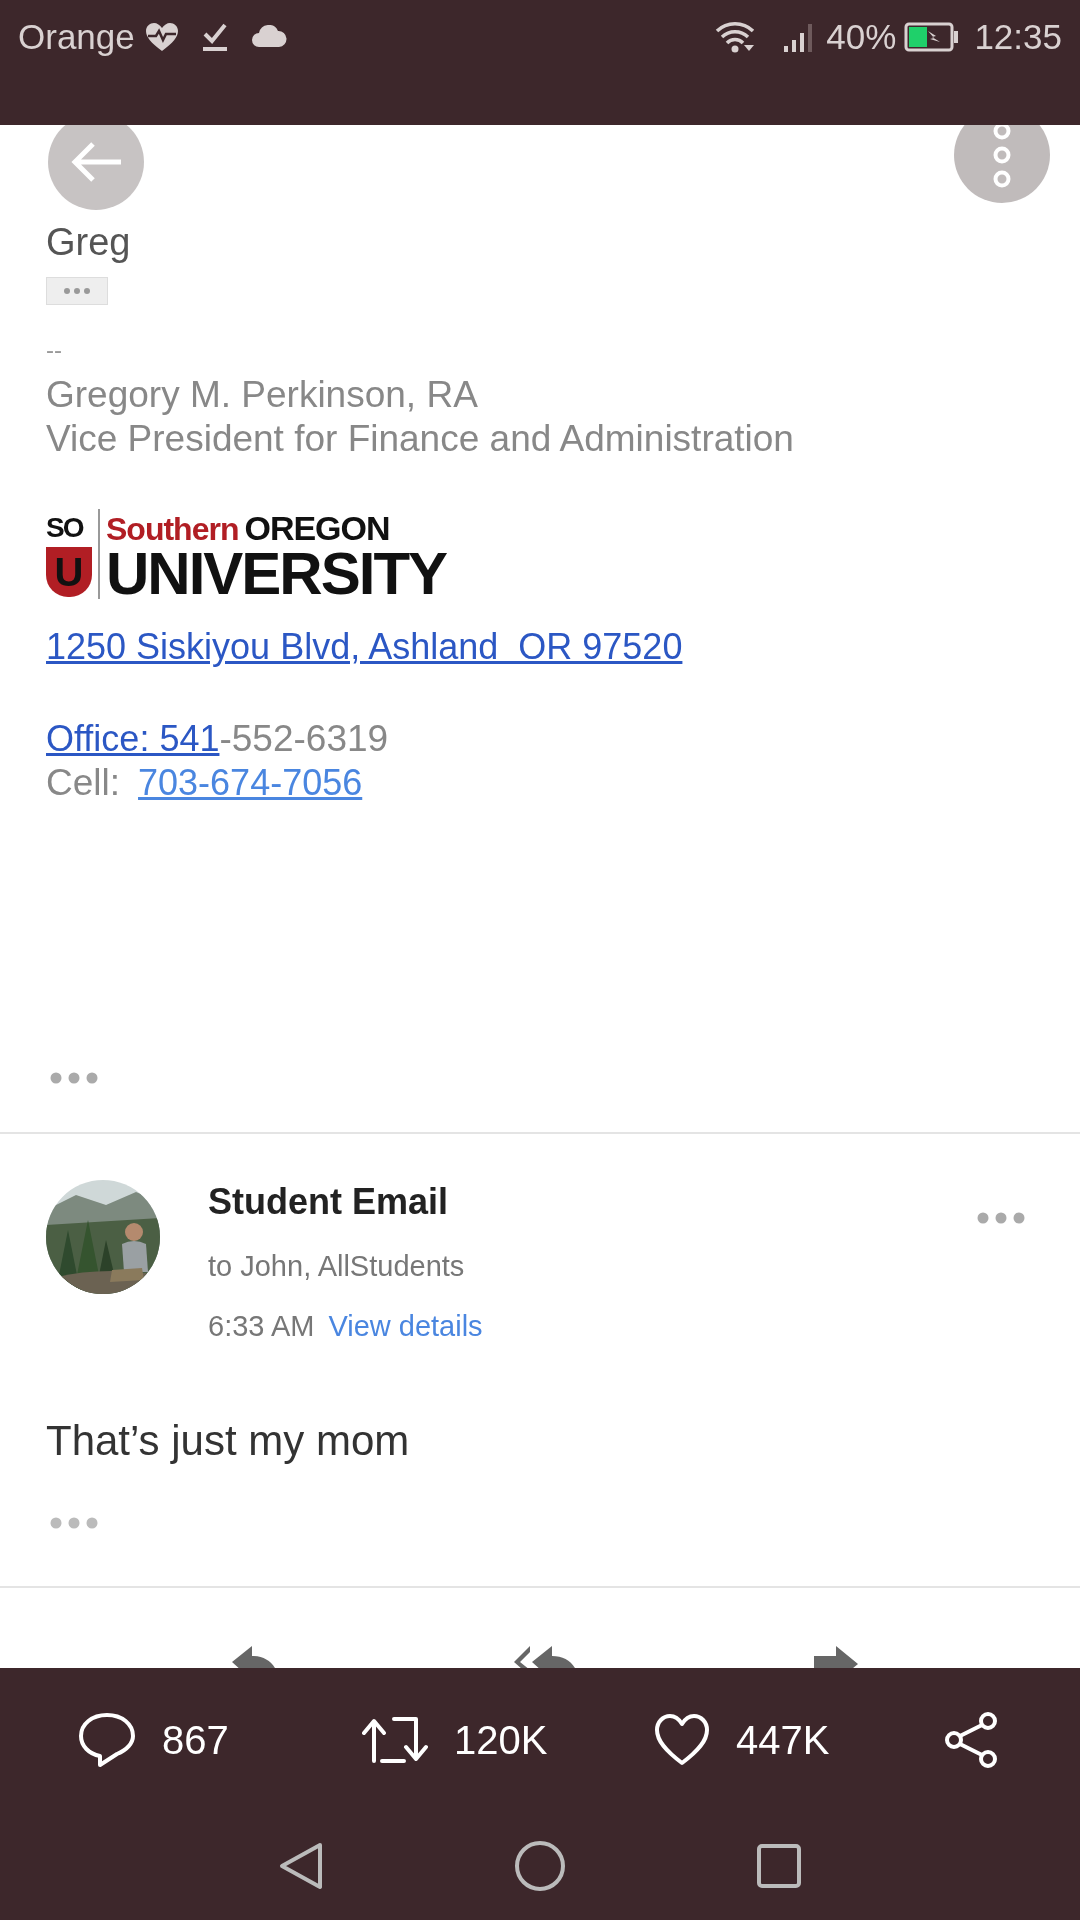 Image resolution: width=1080 pixels, height=1920 pixels. What do you see at coordinates (304, 739) in the screenshot?
I see `phone-number-text: -552-6319` at bounding box center [304, 739].